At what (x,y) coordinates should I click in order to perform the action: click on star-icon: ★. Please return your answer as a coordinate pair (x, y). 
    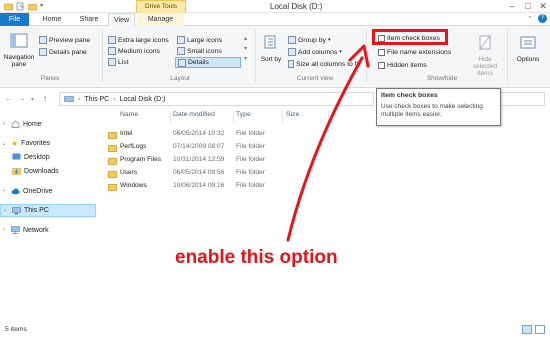
    Looking at the image, I should click on (15, 143).